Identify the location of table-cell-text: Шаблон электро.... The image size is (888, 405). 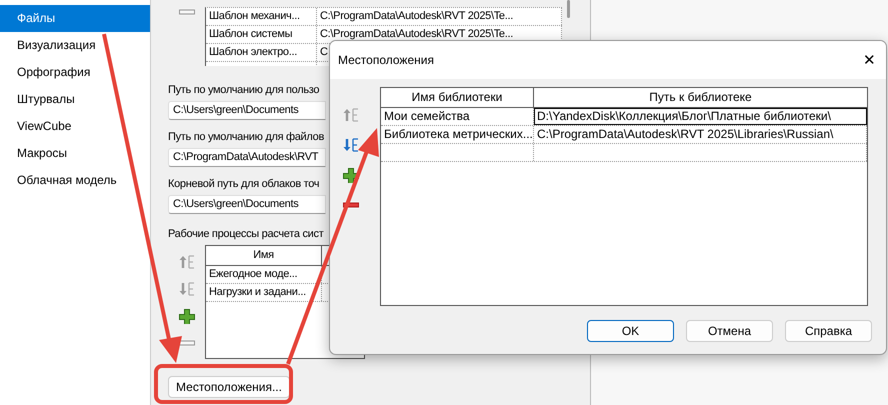
(253, 52).